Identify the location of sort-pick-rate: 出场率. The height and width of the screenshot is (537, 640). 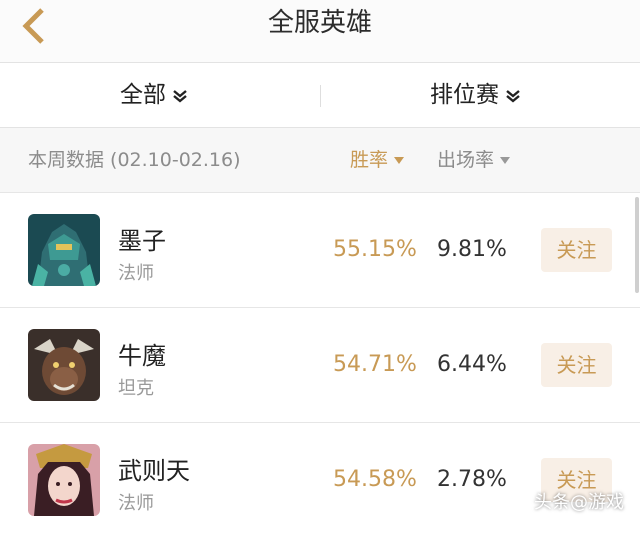
(474, 160).